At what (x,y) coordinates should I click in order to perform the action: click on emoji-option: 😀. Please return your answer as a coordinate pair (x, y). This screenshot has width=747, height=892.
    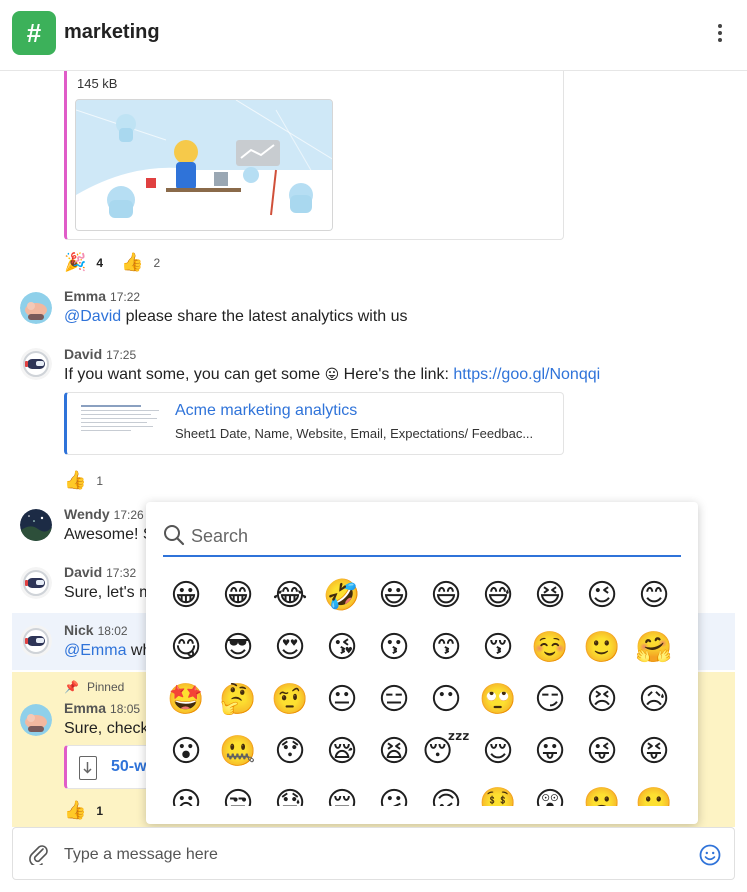
    Looking at the image, I should click on (186, 596).